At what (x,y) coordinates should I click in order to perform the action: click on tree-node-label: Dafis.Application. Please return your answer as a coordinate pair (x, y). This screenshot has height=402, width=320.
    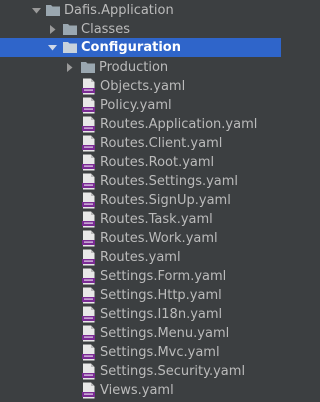
    Looking at the image, I should click on (119, 10).